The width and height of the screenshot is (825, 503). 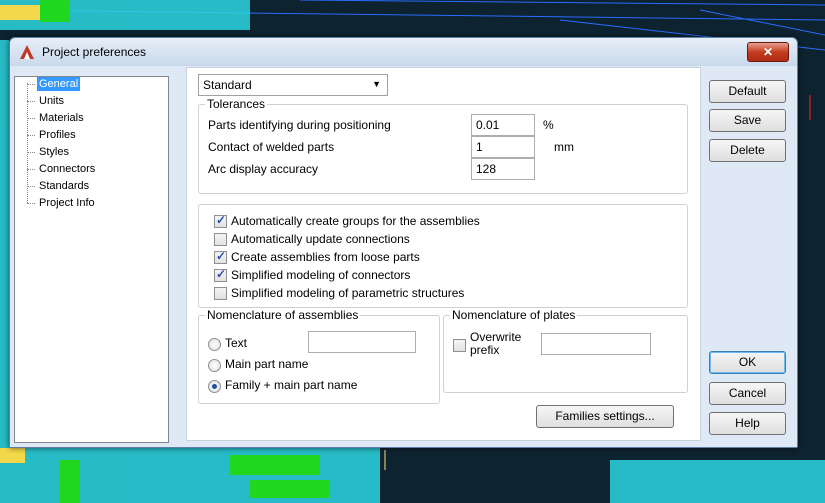 What do you see at coordinates (214, 365) in the screenshot?
I see `radio-main-part-name` at bounding box center [214, 365].